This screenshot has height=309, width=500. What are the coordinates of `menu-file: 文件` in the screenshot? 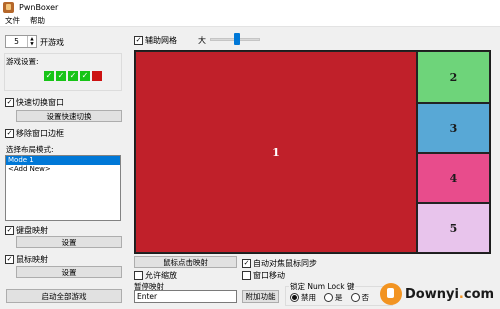 It's located at (12, 20).